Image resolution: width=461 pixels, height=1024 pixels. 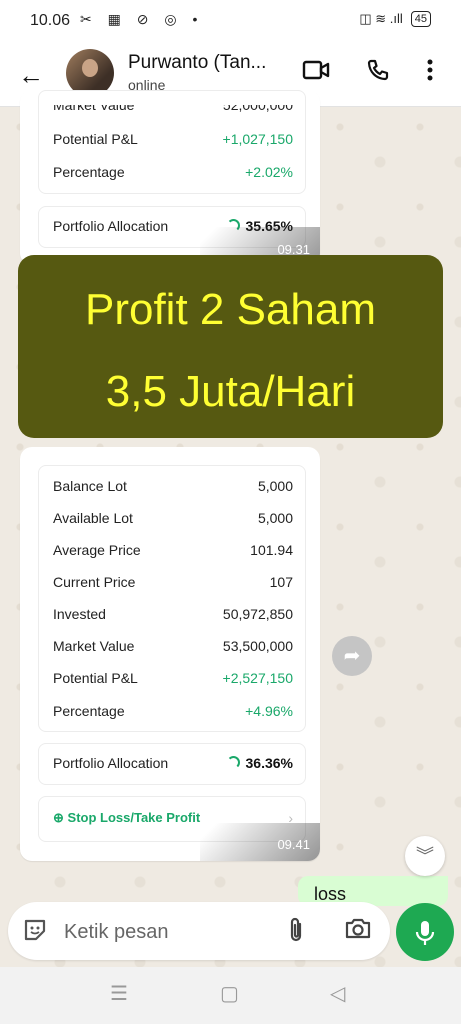 I want to click on battery-icon: 45, so click(x=420, y=19).